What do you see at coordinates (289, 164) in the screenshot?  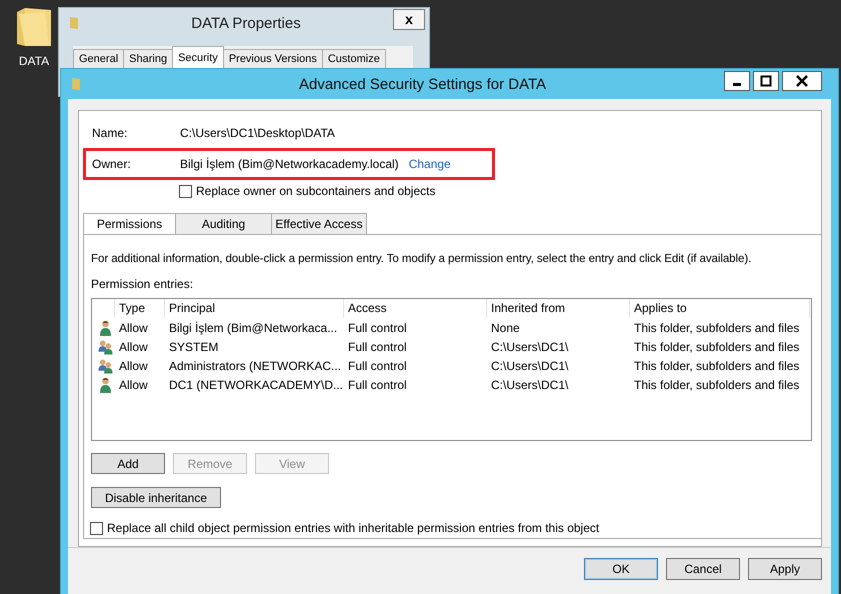 I see `owner-value: Bilgi İşlem (Bim@Networkacademy.local)` at bounding box center [289, 164].